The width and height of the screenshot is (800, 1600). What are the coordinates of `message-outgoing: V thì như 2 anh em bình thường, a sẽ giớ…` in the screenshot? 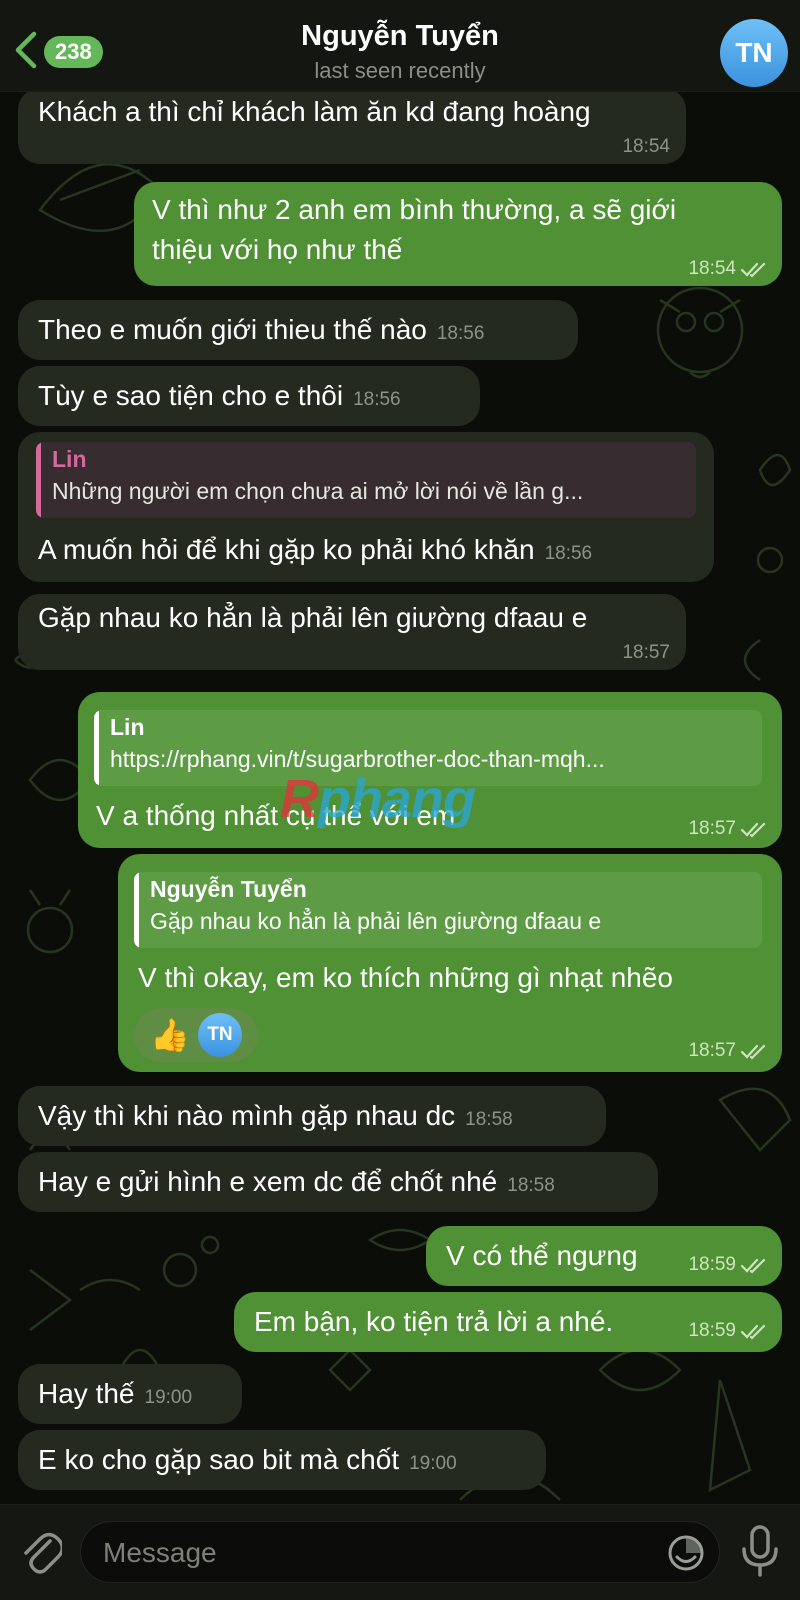 It's located at (458, 234).